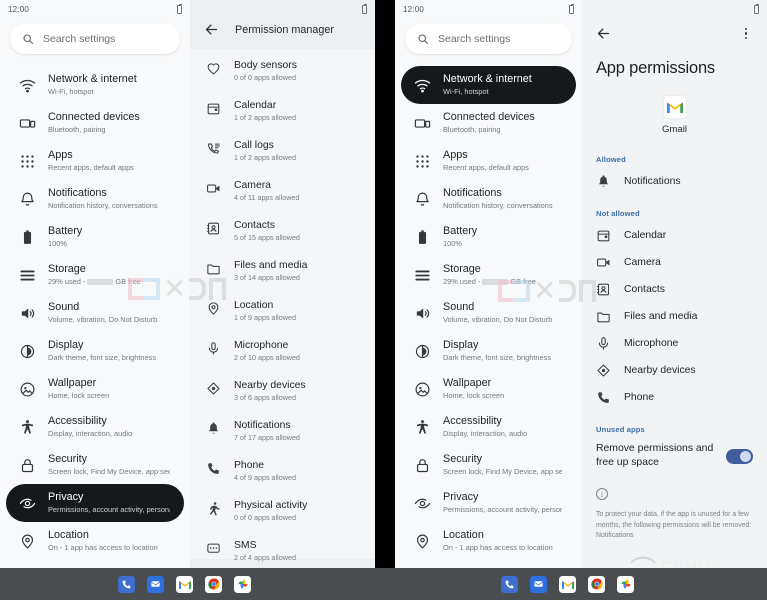 The width and height of the screenshot is (767, 600). I want to click on kebab-menu-icon, so click(746, 34).